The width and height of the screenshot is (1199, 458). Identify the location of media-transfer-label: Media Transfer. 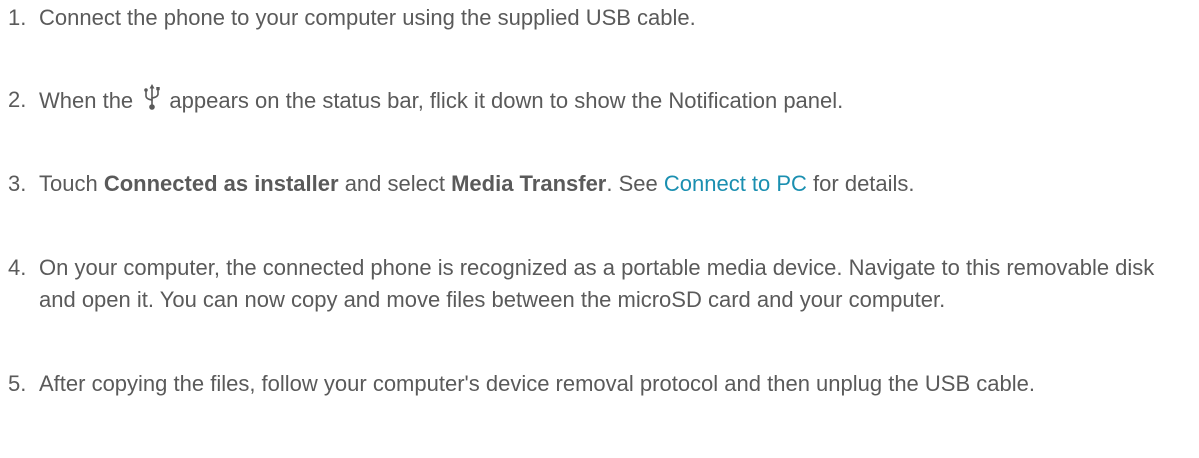
(529, 183).